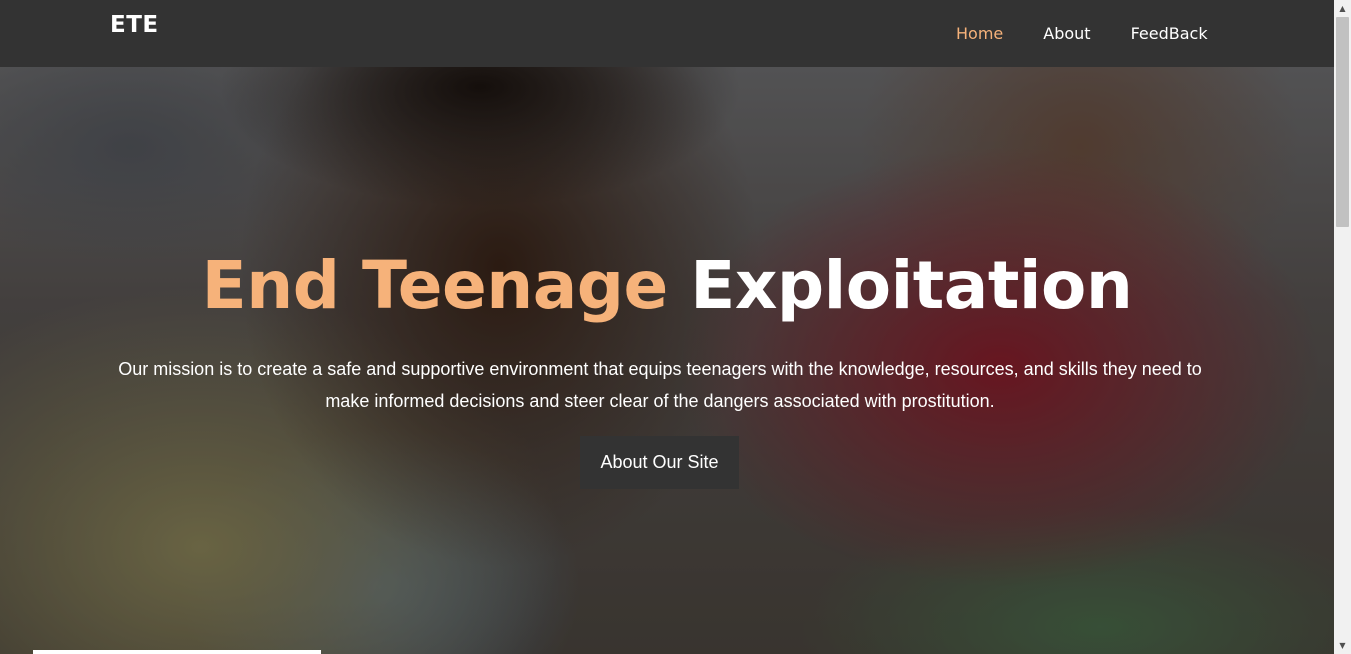 The width and height of the screenshot is (1351, 654). Describe the element at coordinates (1342, 8) in the screenshot. I see `scroll-up-arrow-icon: ▲` at that location.